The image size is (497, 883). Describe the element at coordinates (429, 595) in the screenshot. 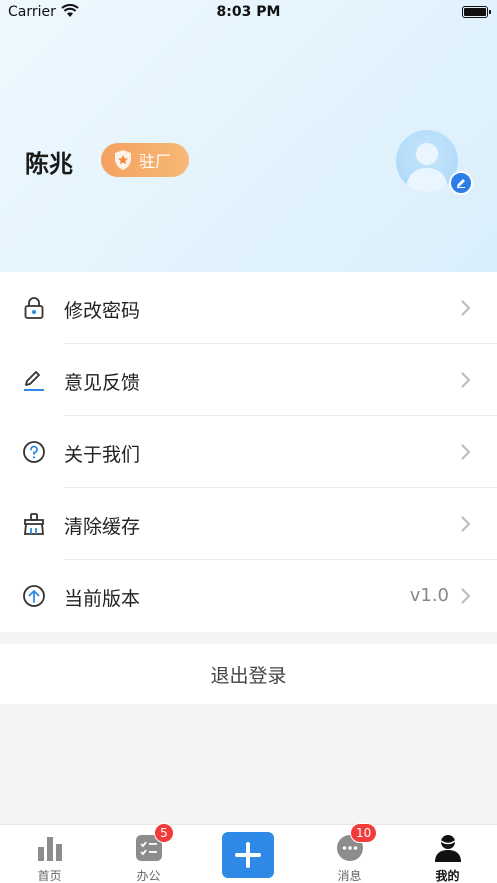

I see `version-value: v1.0` at that location.